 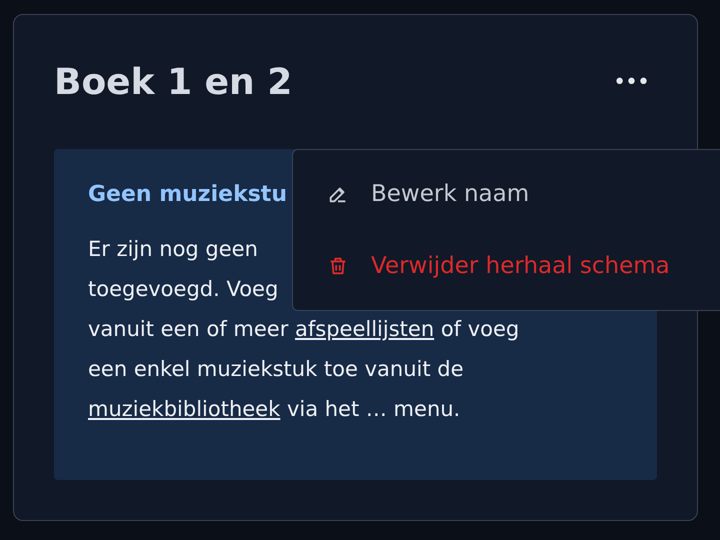 What do you see at coordinates (523, 194) in the screenshot?
I see `menu-item: Bewerk naam` at bounding box center [523, 194].